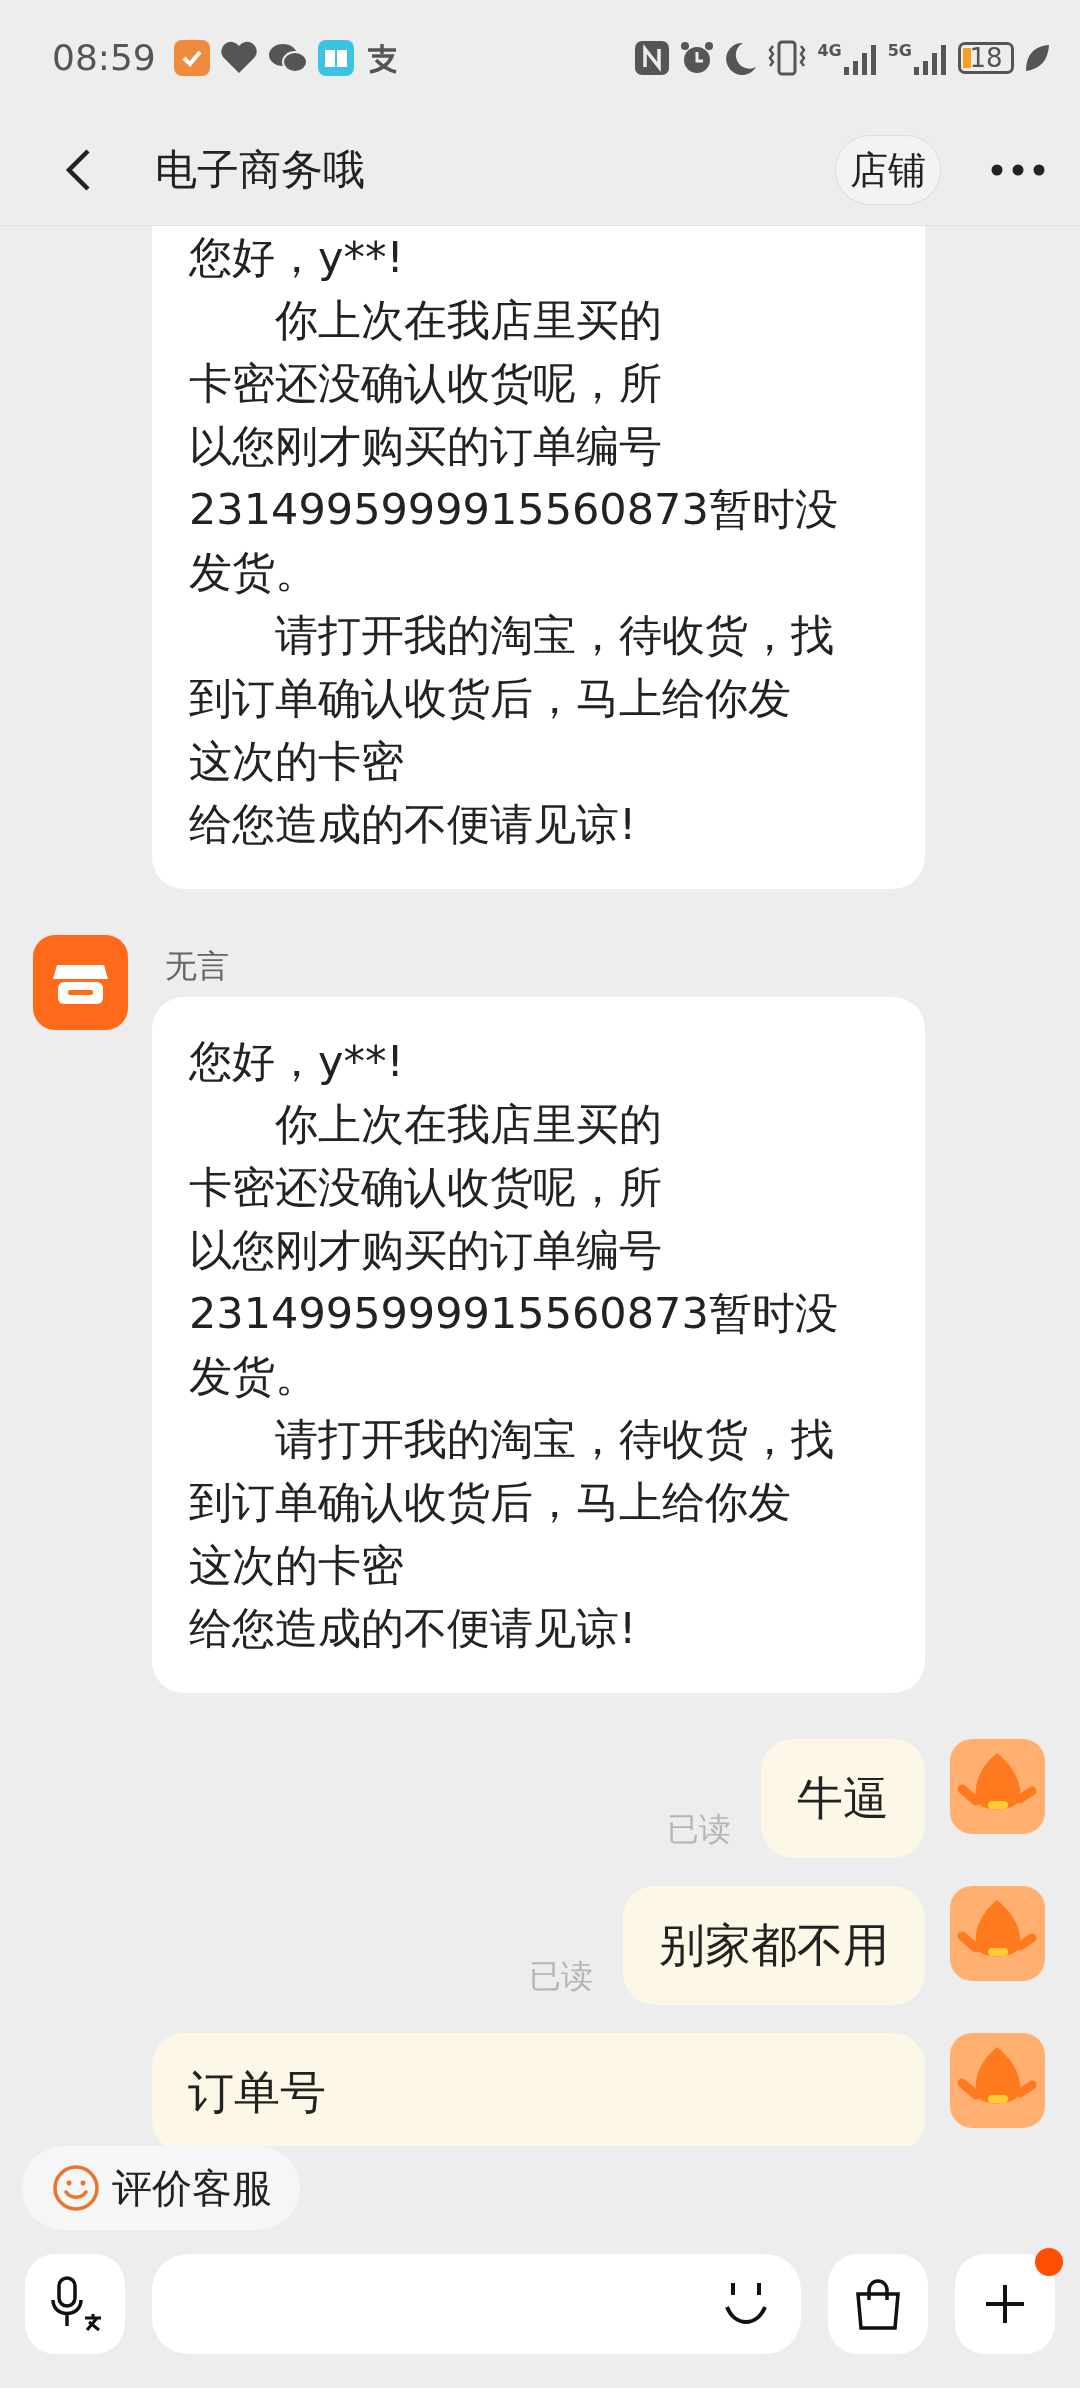  What do you see at coordinates (197, 966) in the screenshot?
I see `sender-name: 无言` at bounding box center [197, 966].